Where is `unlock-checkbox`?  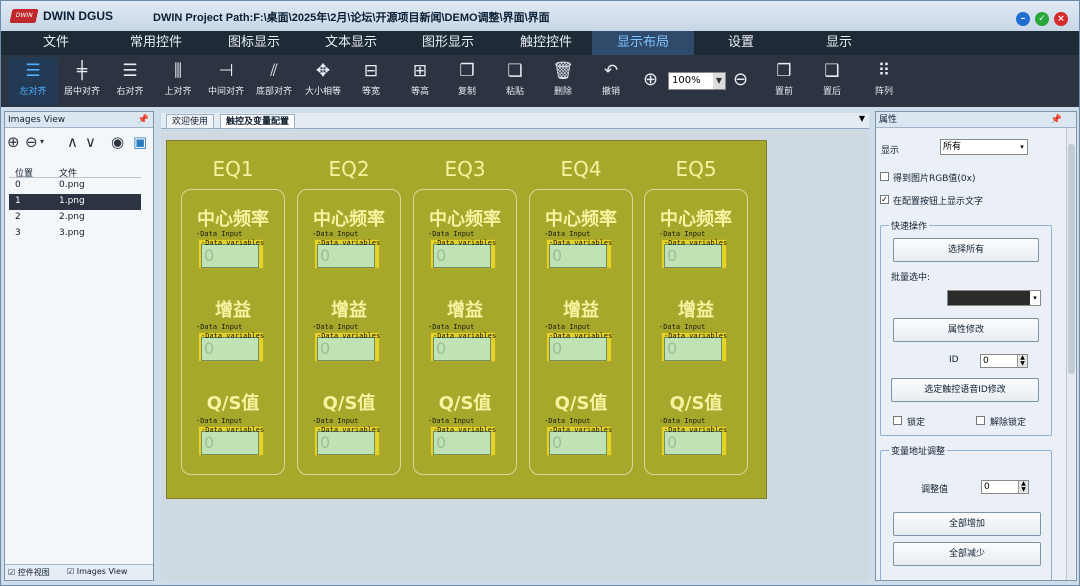
unlock-checkbox is located at coordinates (980, 420).